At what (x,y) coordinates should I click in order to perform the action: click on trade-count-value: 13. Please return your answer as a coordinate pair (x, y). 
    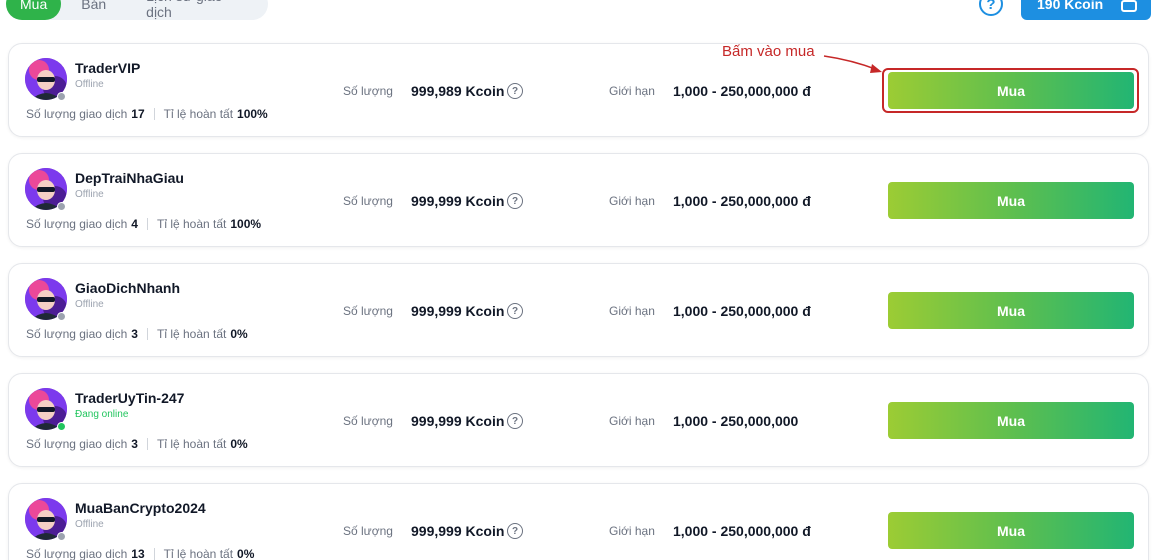
    Looking at the image, I should click on (138, 553).